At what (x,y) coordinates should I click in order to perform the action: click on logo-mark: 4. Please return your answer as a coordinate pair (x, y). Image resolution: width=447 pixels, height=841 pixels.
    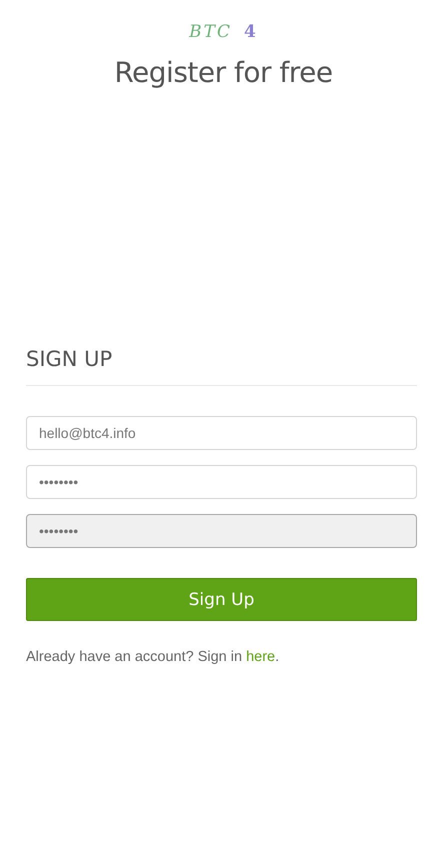
    Looking at the image, I should click on (251, 32).